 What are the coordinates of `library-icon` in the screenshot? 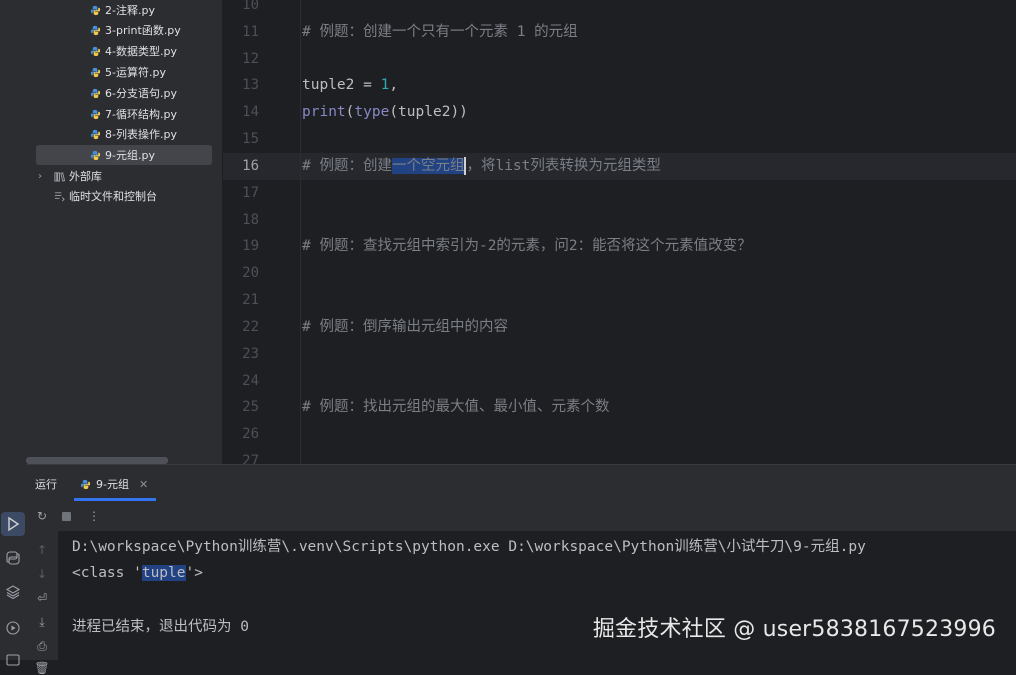 It's located at (59, 176).